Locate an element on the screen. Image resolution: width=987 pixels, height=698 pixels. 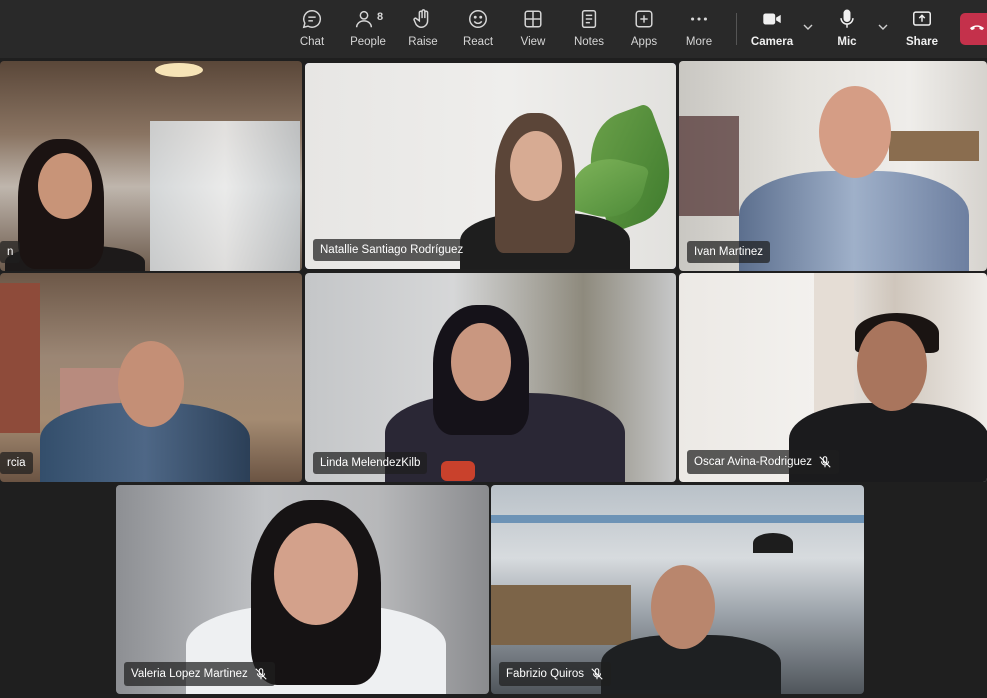
microphone-icon is located at coordinates (847, 19).